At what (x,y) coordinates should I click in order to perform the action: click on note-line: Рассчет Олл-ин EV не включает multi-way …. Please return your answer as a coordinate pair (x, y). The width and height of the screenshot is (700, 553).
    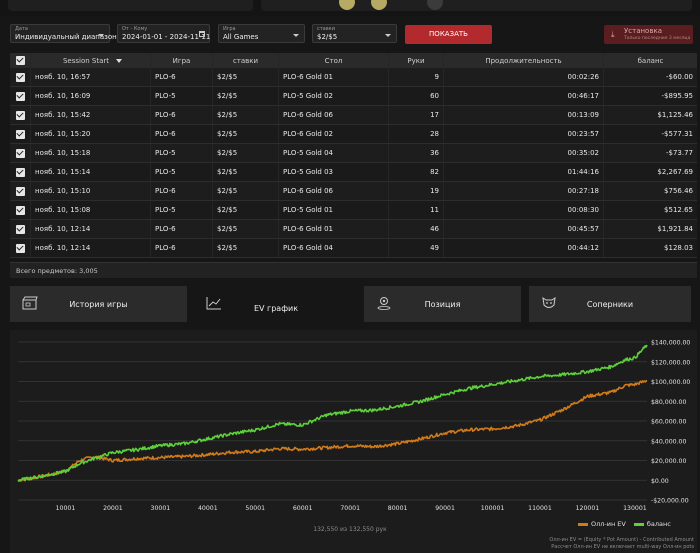
    Looking at the image, I should click on (622, 546).